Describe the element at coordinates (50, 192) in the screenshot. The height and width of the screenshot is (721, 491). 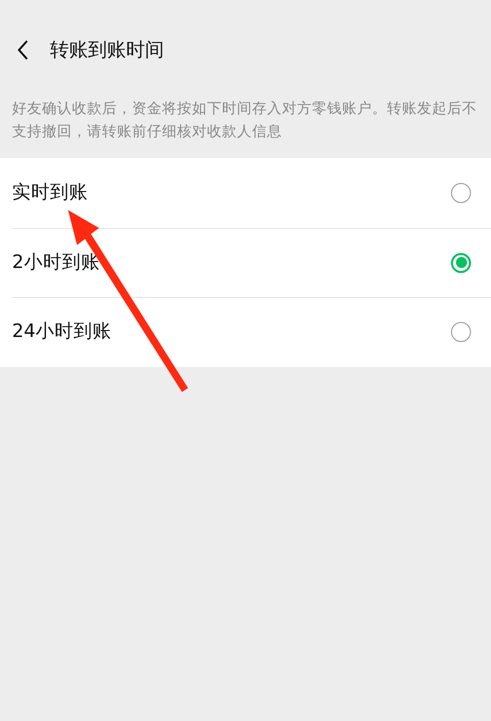
I see `option-label: 实时到账` at that location.